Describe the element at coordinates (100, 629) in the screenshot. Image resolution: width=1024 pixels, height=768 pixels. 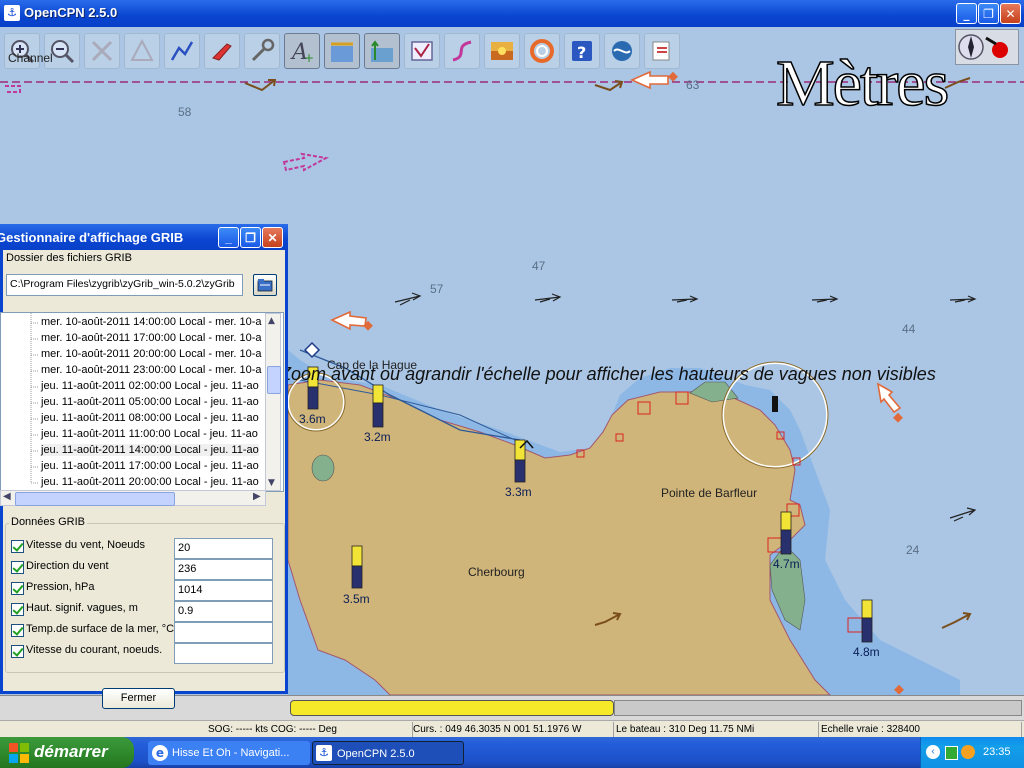
I see `sea-temperature-label: Temp.de surface de la mer, °C` at that location.